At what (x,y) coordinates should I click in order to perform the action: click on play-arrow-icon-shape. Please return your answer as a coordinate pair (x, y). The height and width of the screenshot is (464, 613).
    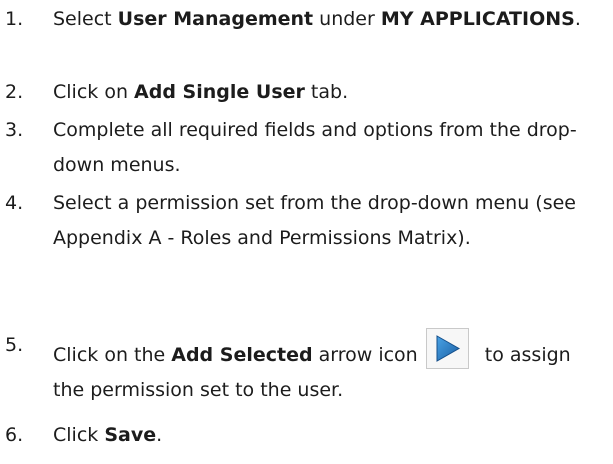
    Looking at the image, I should click on (448, 348).